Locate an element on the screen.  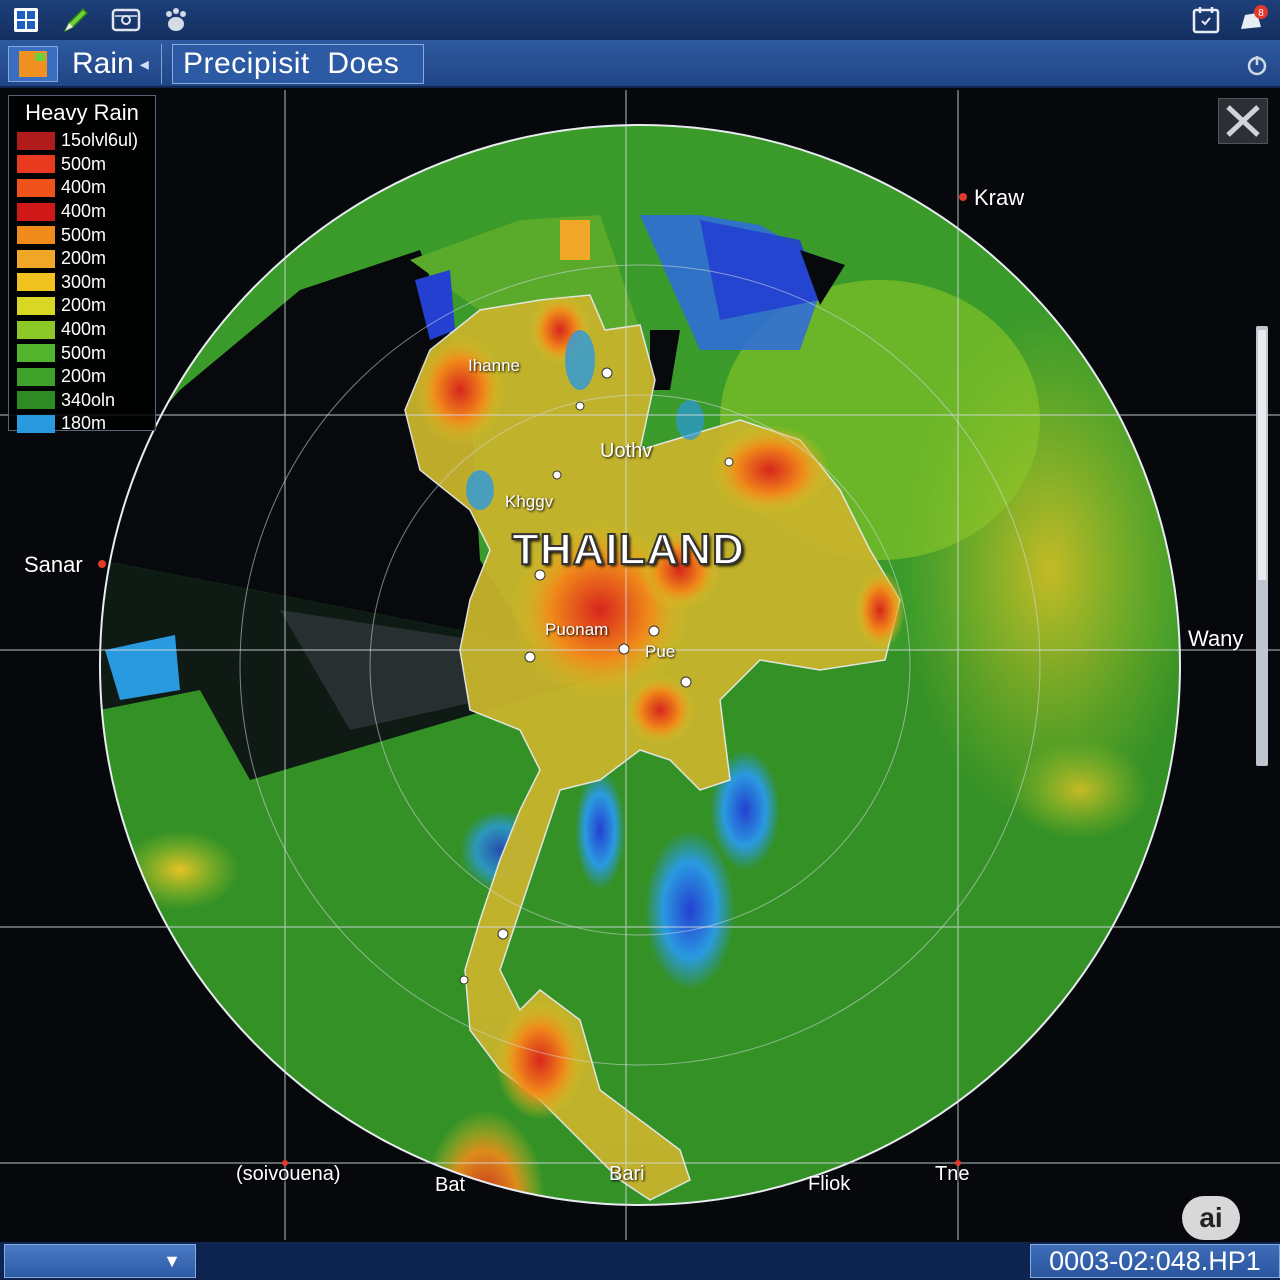
edge-label-bari: Bari is located at coordinates (627, 1174).